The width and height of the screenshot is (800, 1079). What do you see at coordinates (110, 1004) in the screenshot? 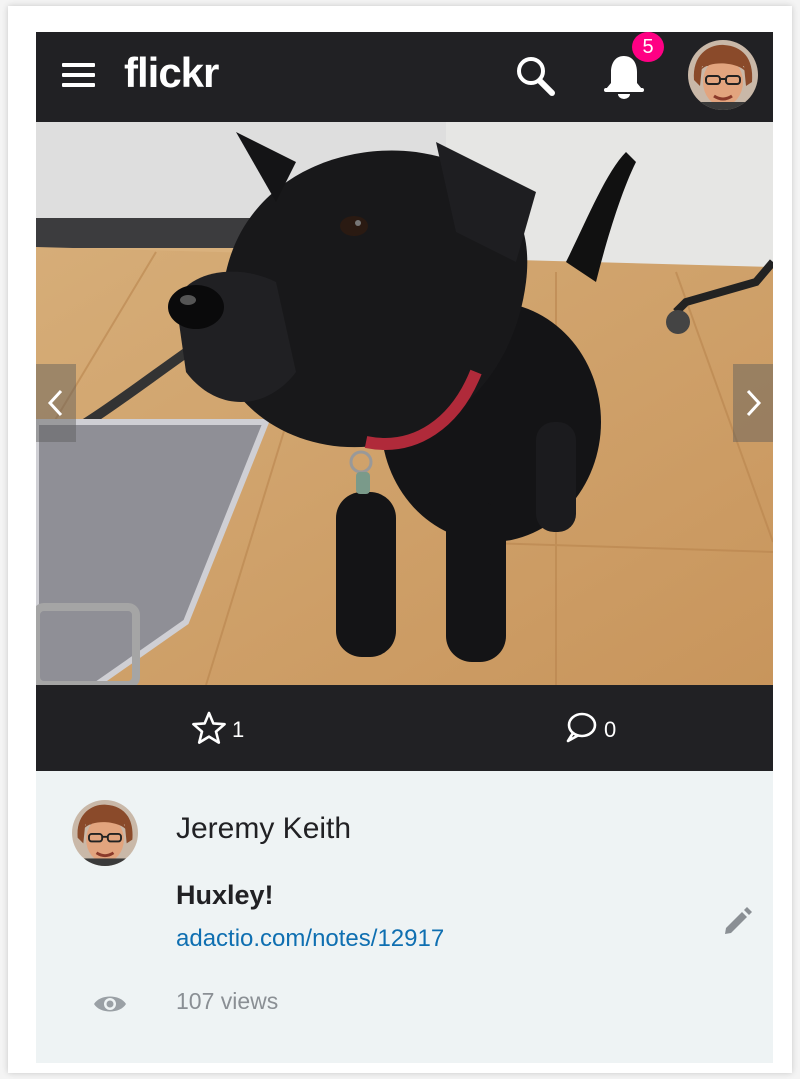
I see `eye-views-icon` at bounding box center [110, 1004].